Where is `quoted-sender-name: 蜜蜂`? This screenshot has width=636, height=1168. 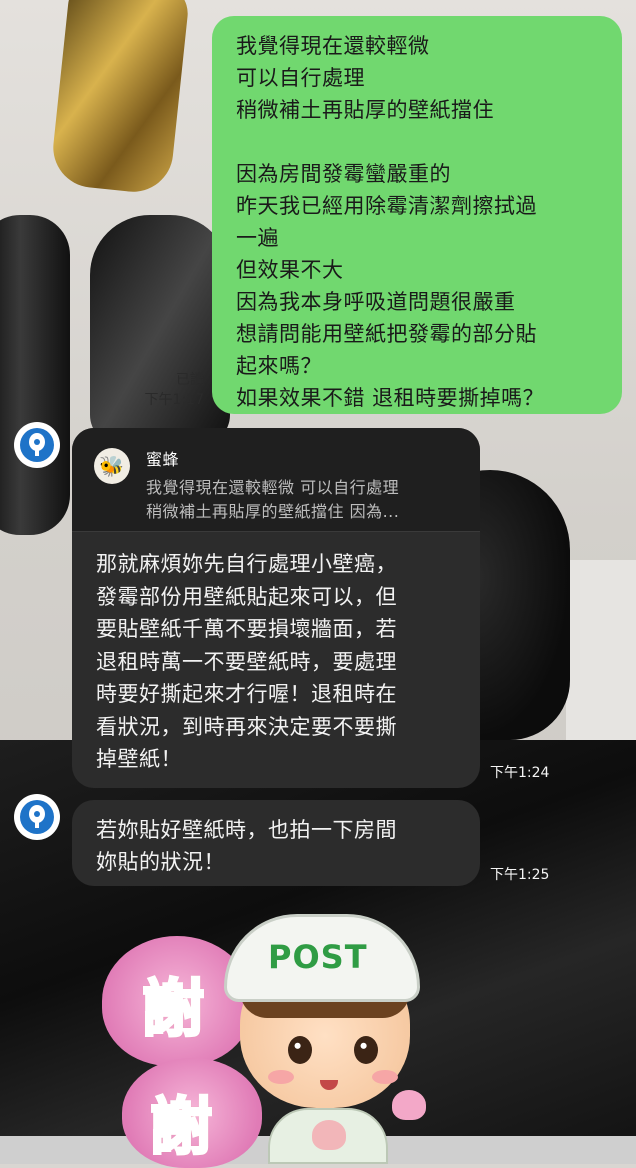 quoted-sender-name: 蜜蜂 is located at coordinates (163, 459).